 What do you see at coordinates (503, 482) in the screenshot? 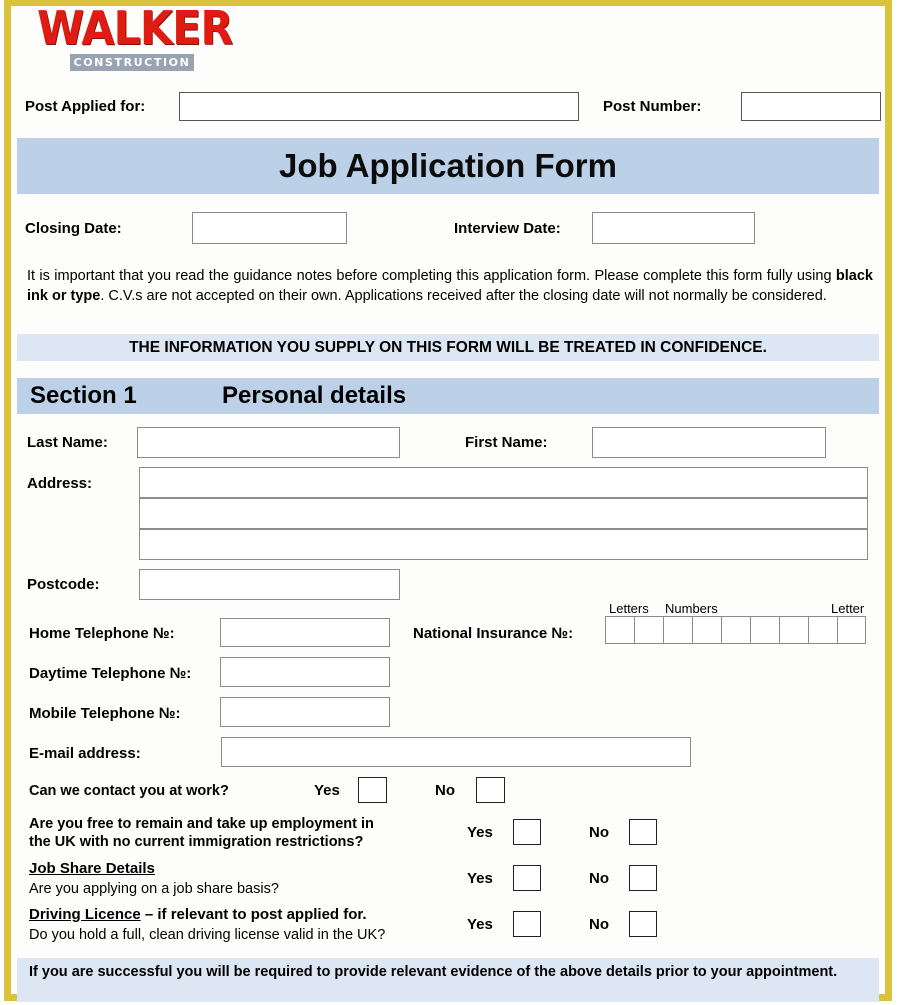
I see `address-line-1-input` at bounding box center [503, 482].